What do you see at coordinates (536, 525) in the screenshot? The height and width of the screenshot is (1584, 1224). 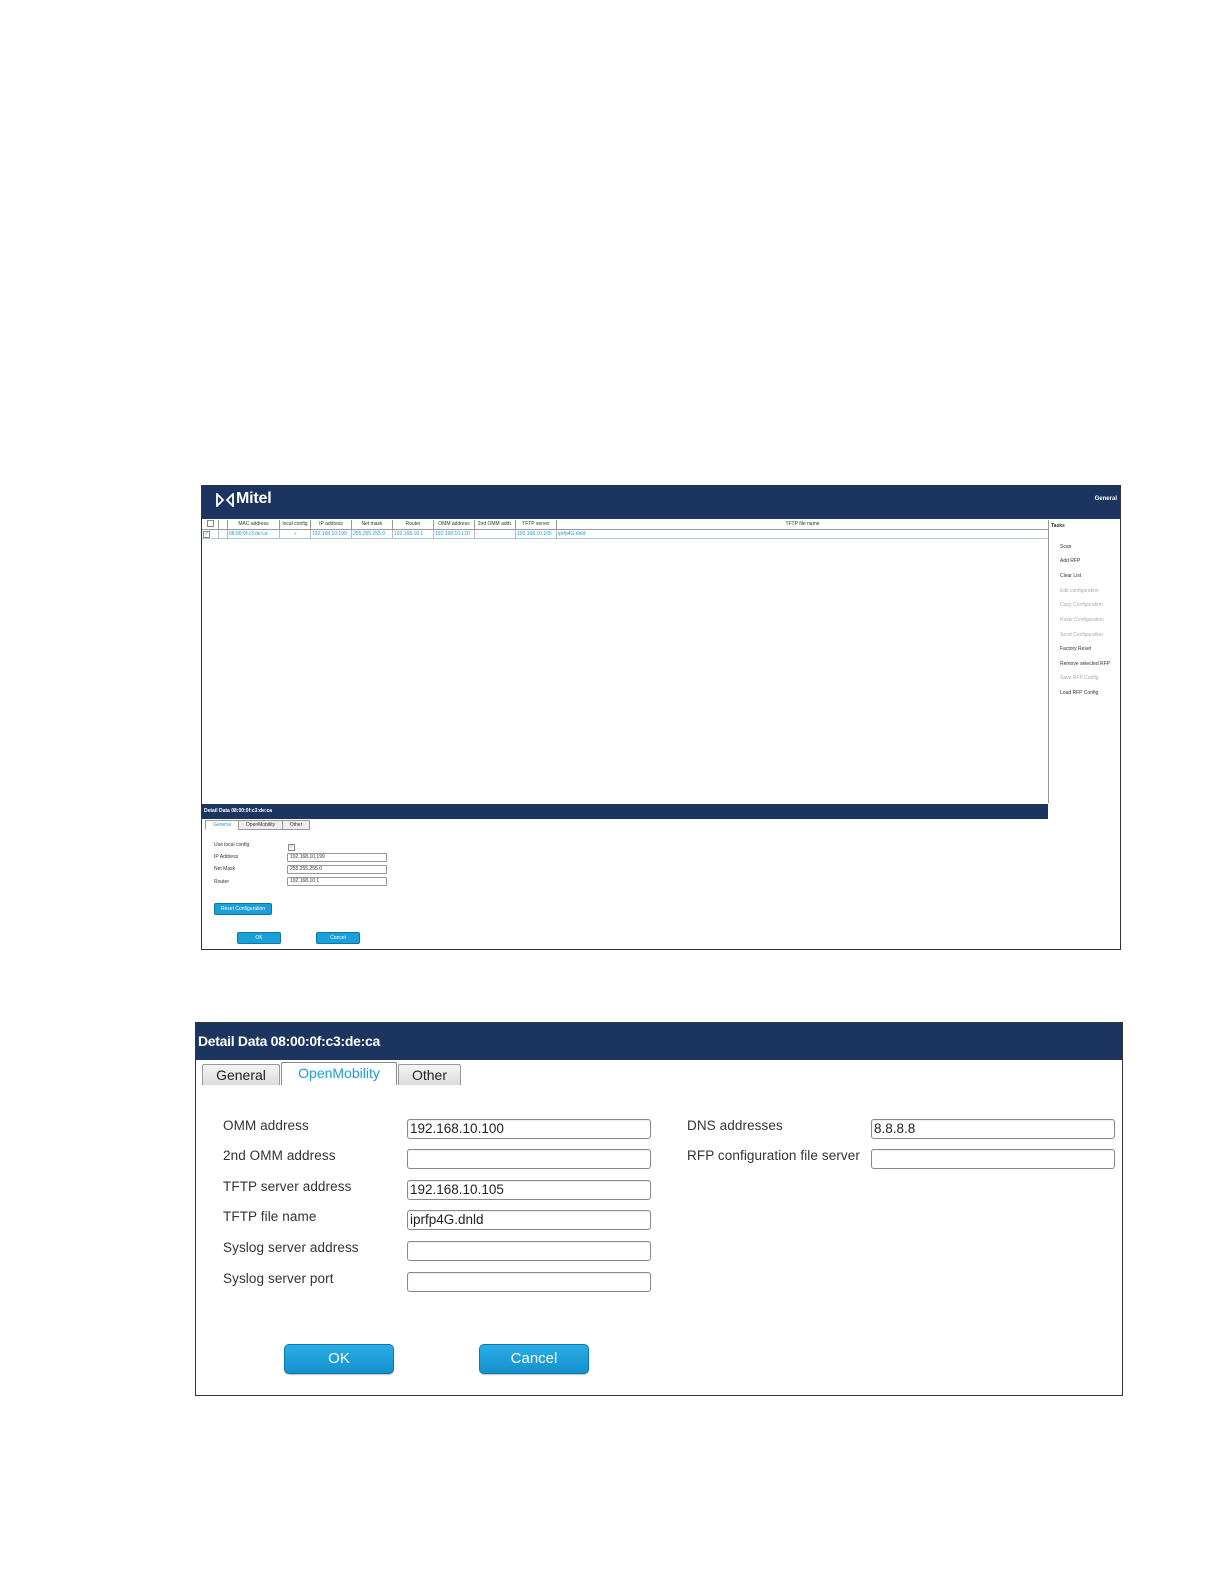 I see `column-header-tftp-server: TFTP server` at bounding box center [536, 525].